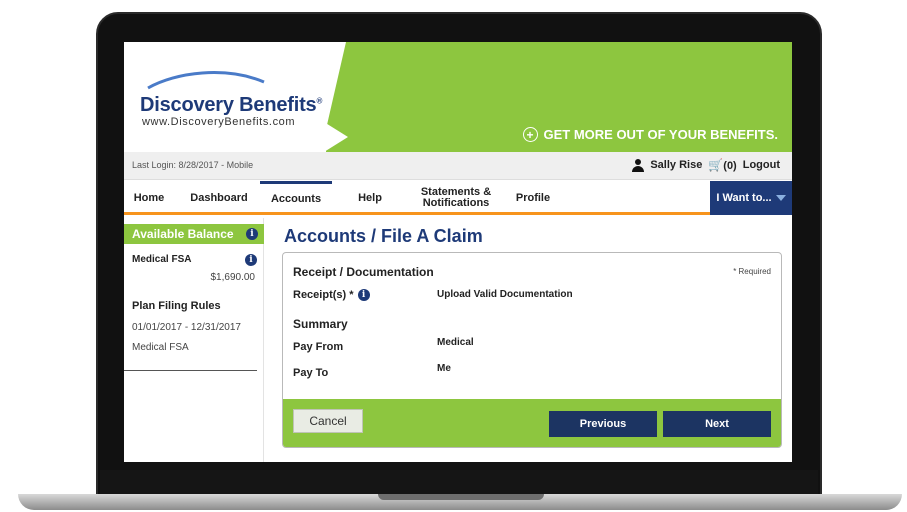 The width and height of the screenshot is (907, 512). What do you see at coordinates (161, 259) in the screenshot?
I see `account-name: Medical FSA` at bounding box center [161, 259].